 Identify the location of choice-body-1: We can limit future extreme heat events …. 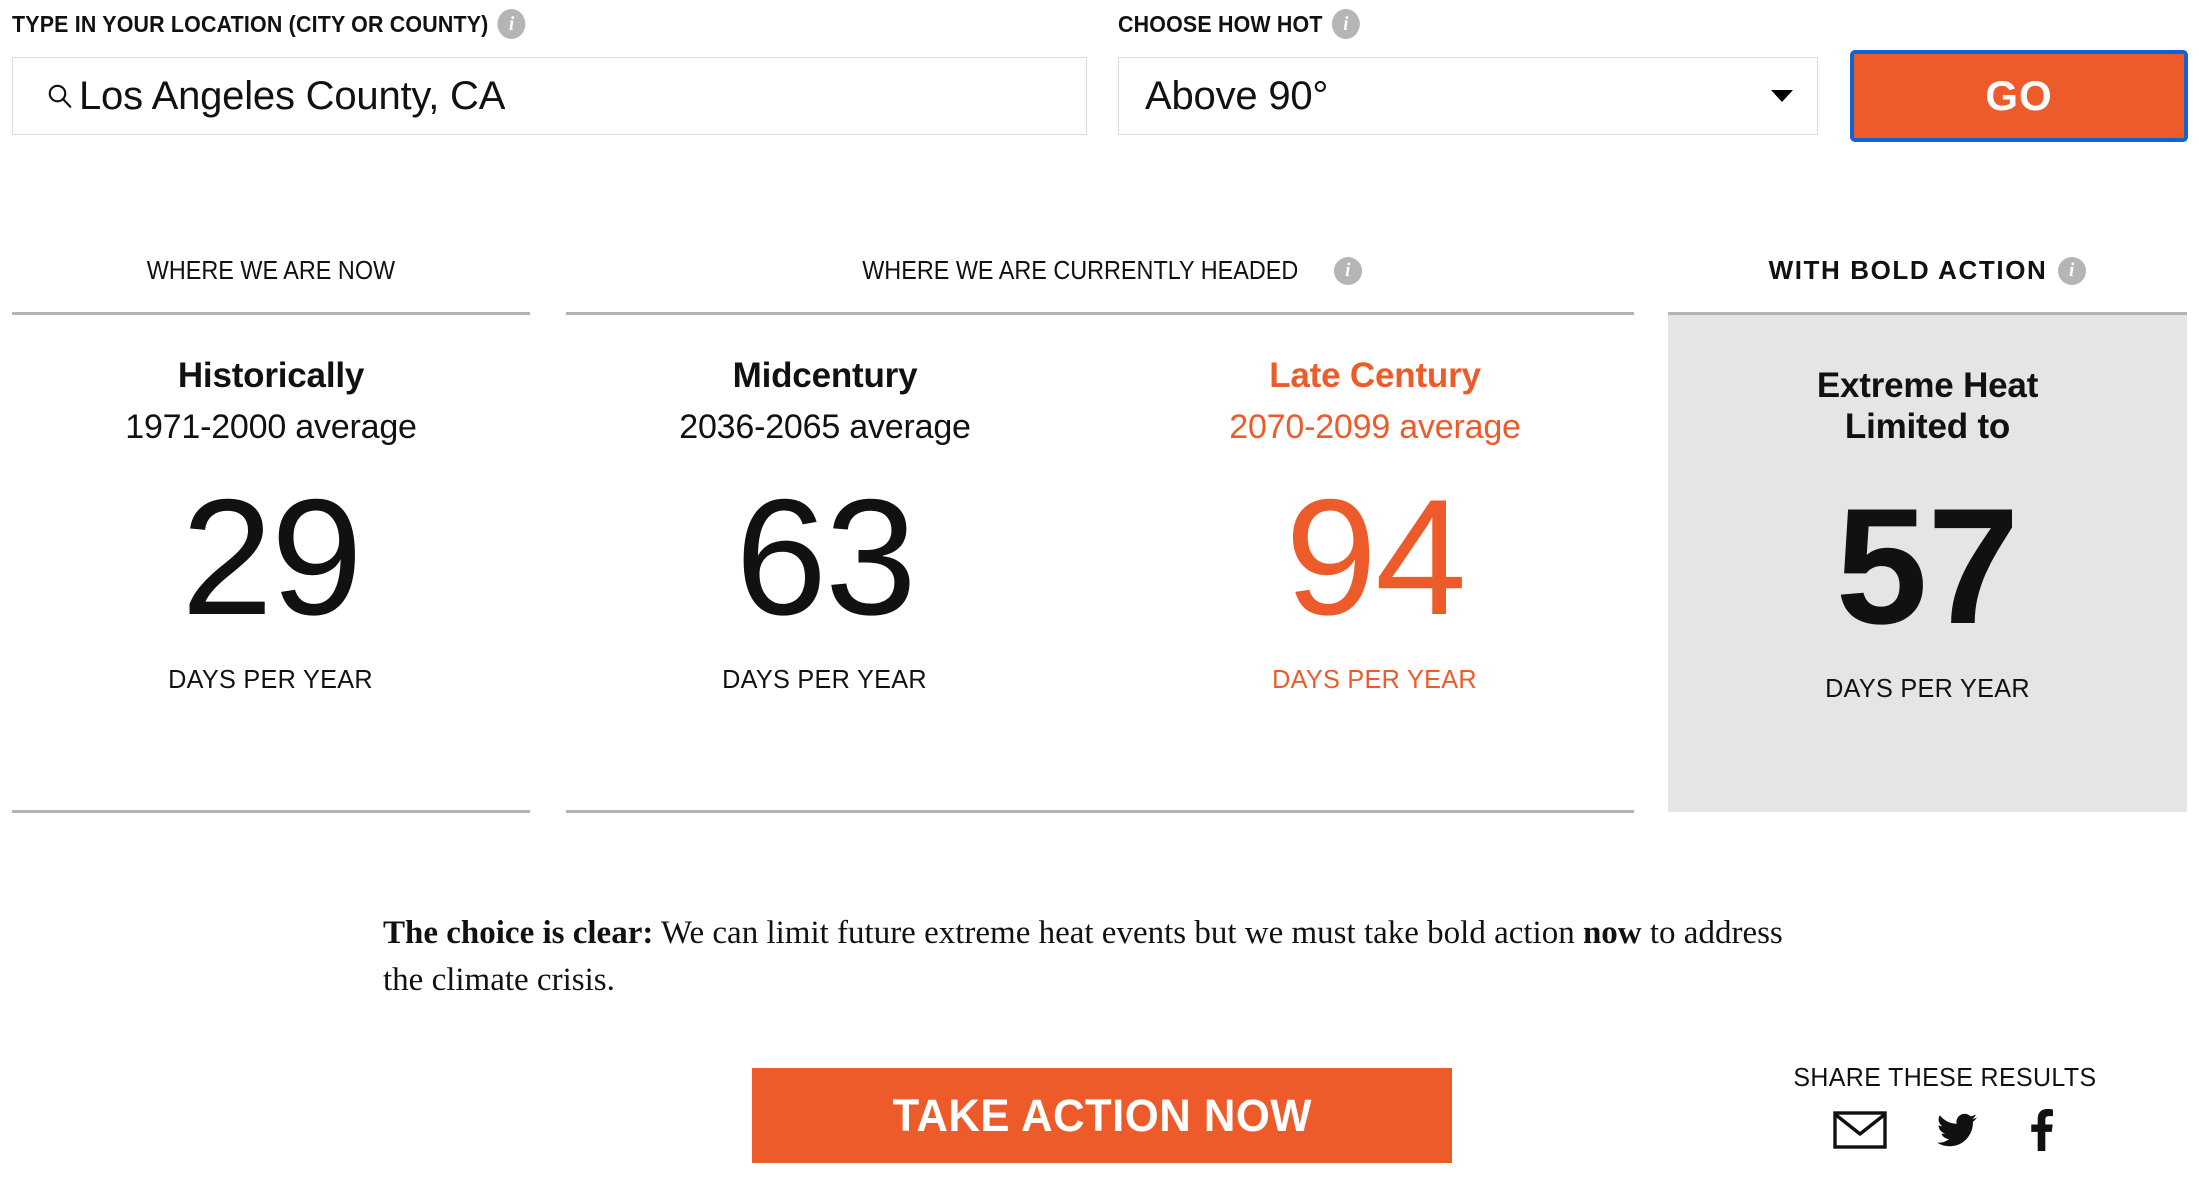
(1118, 933).